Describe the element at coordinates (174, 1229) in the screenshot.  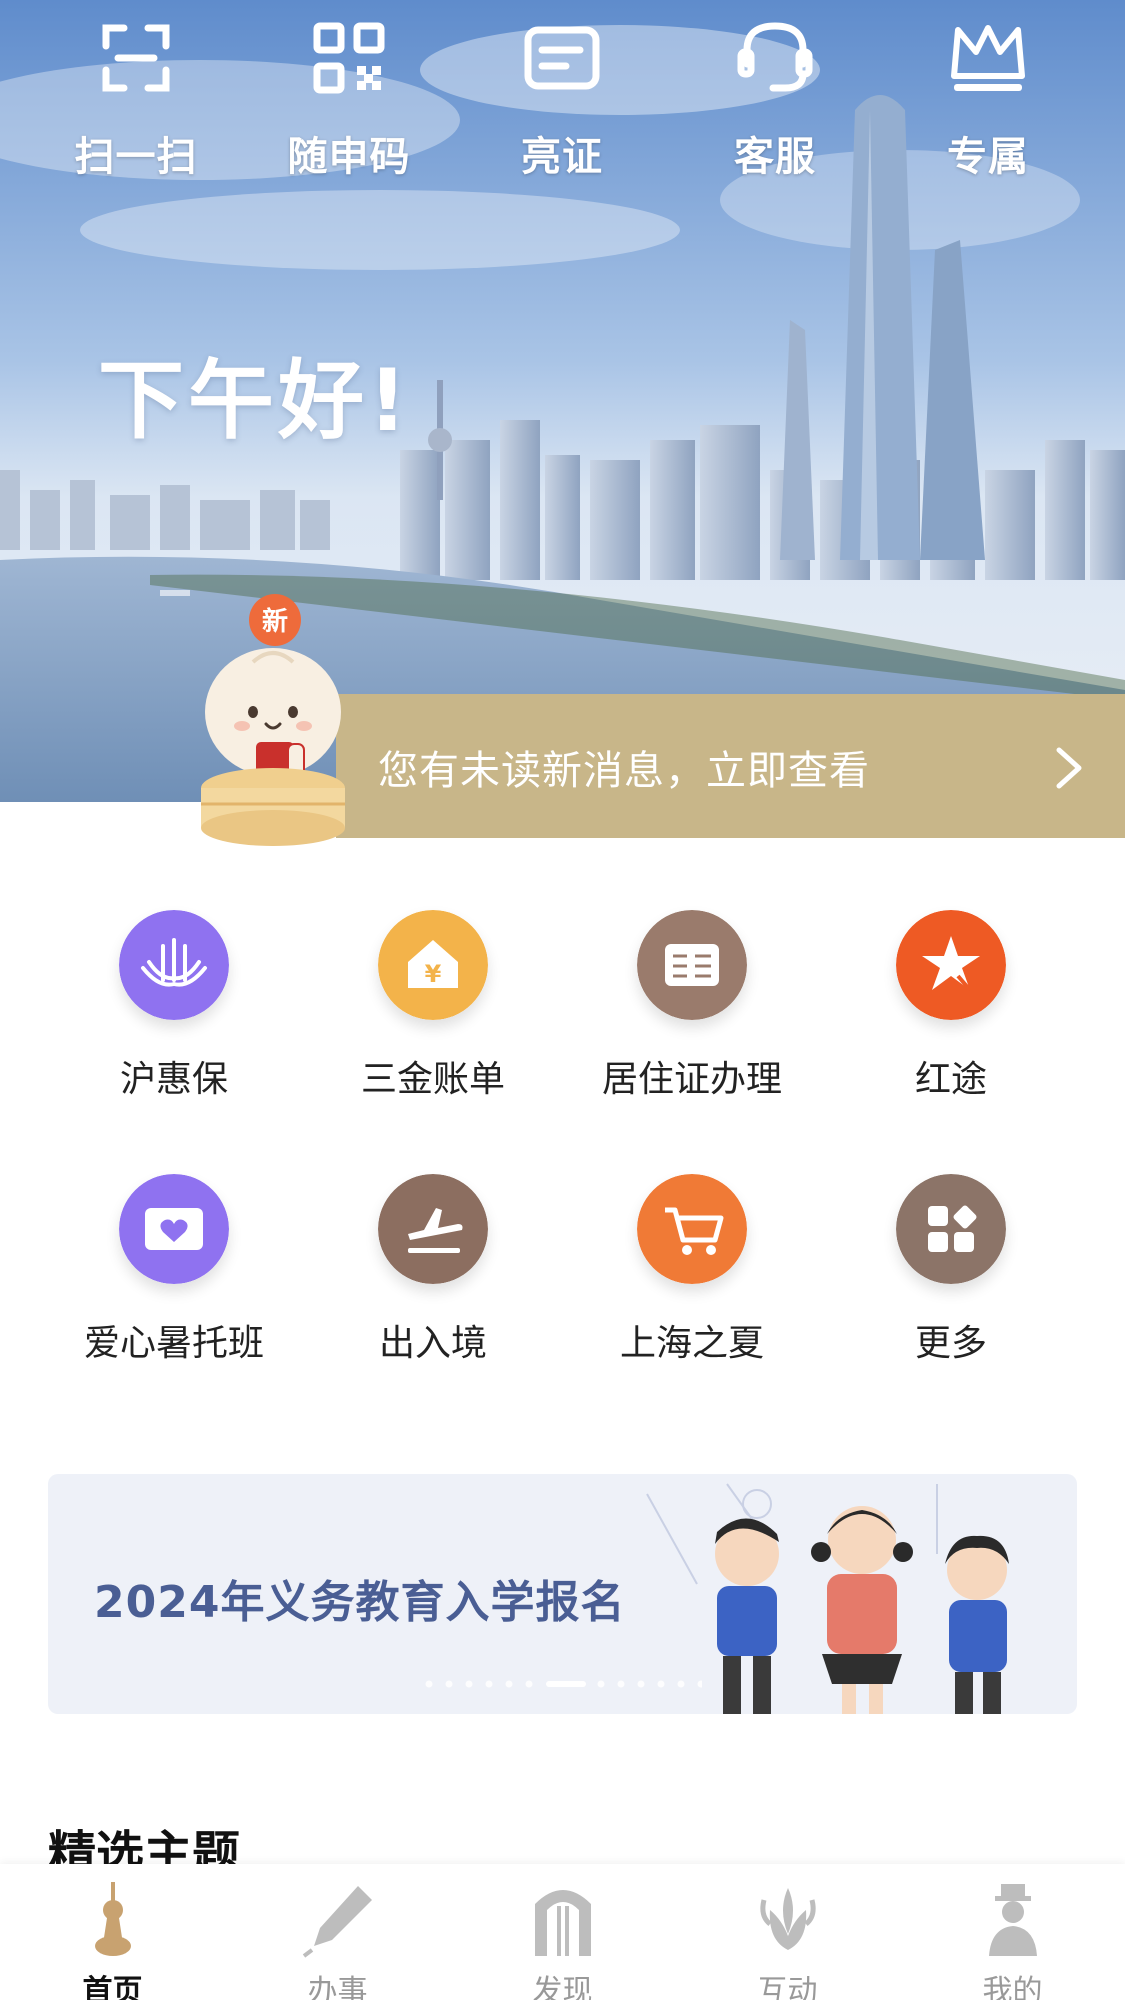
I see `heart-book-icon` at that location.